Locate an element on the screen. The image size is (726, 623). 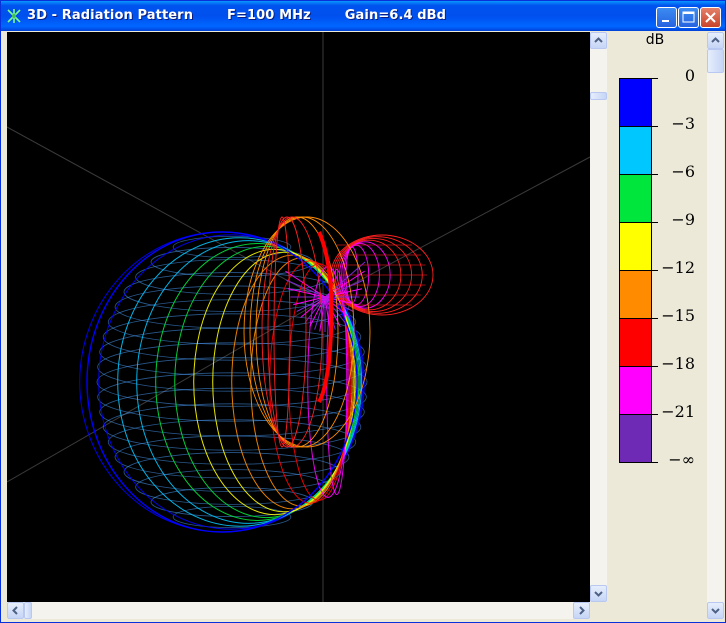
legend-level-label: −3 is located at coordinates (683, 123).